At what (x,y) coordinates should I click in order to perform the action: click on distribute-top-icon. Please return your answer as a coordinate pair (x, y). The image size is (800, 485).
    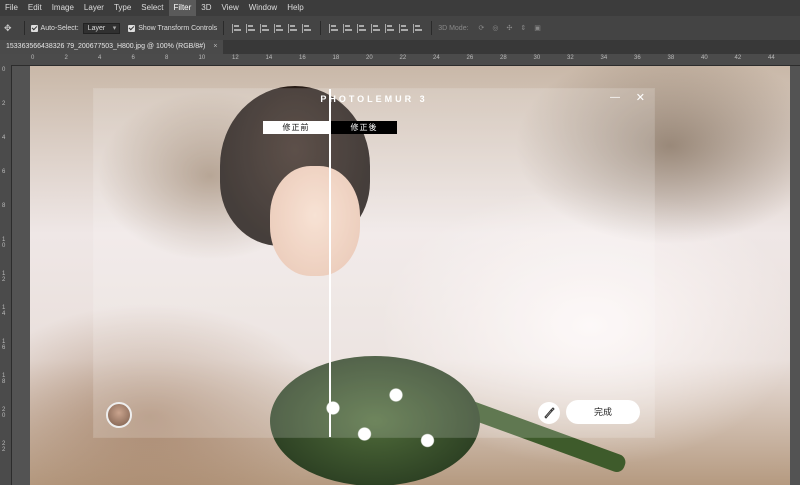
    Looking at the image, I should click on (334, 28).